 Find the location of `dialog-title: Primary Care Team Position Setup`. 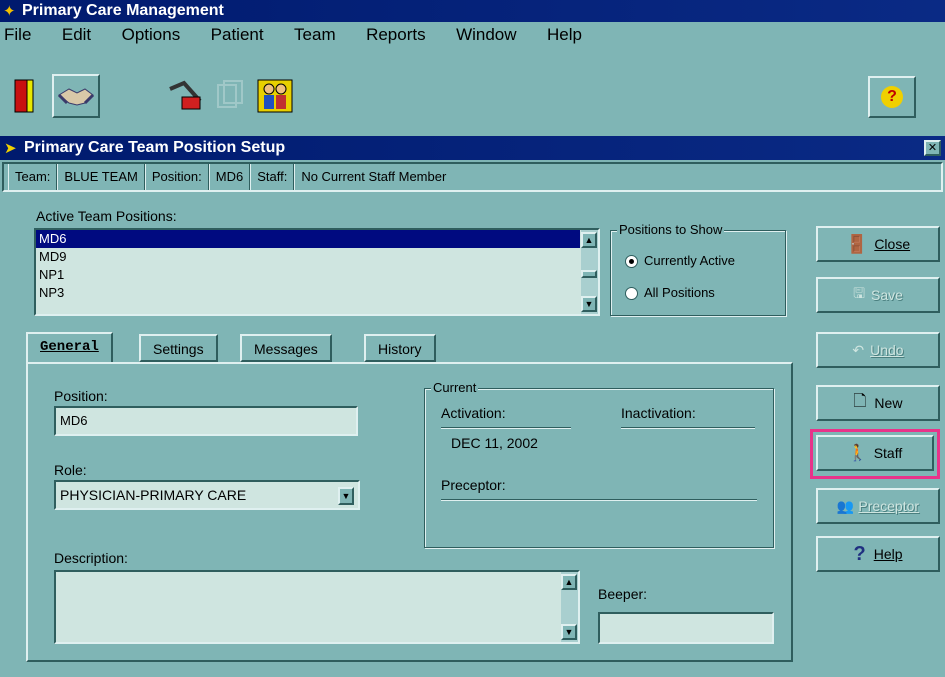

dialog-title: Primary Care Team Position Setup is located at coordinates (155, 147).